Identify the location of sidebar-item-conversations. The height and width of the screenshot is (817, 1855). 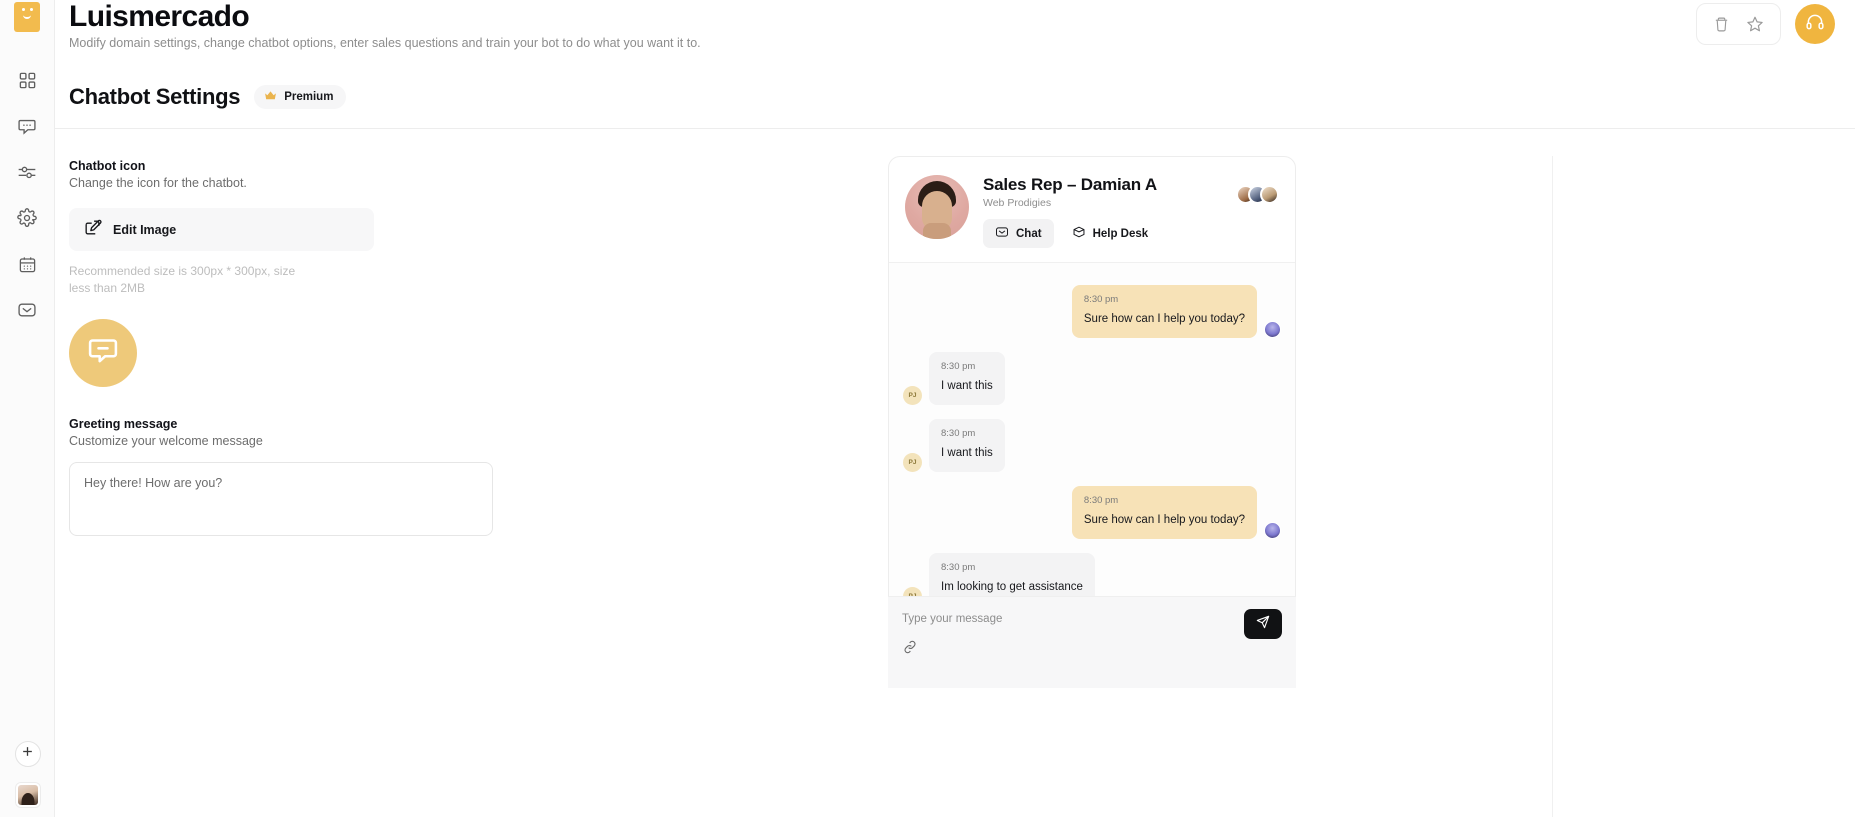
(27, 126).